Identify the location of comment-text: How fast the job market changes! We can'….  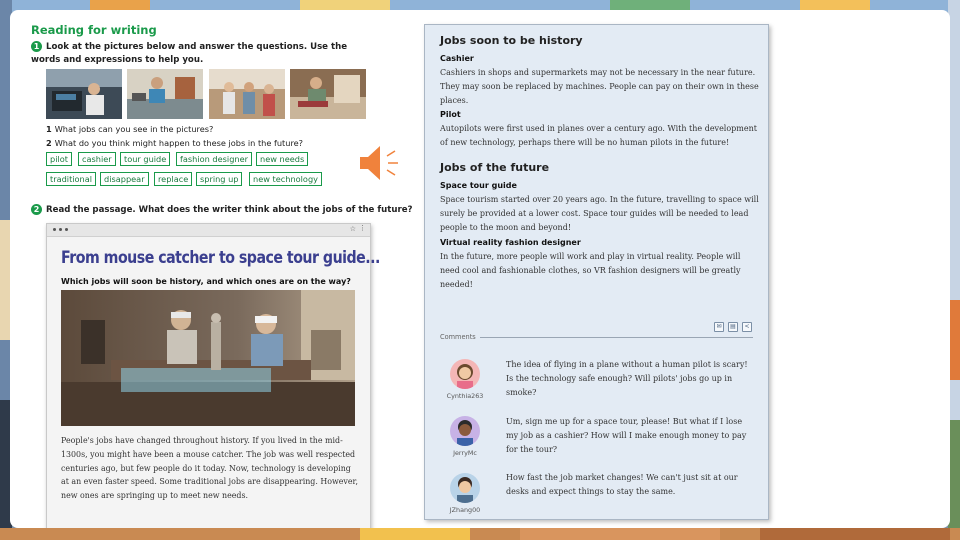
(622, 484).